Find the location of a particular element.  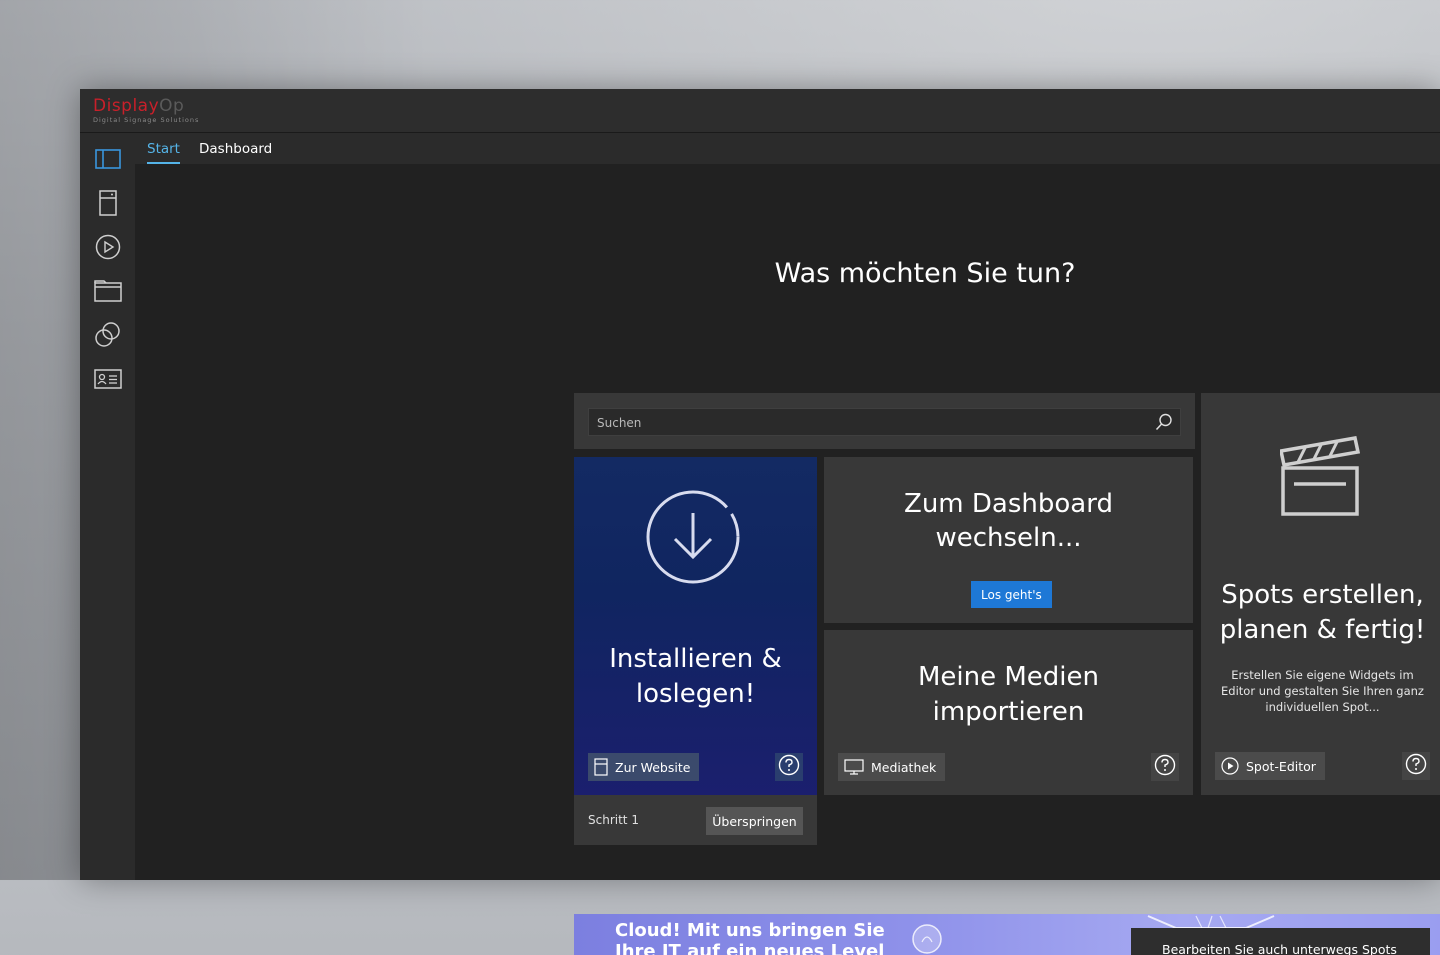

page-heading: Was möchten Sie tun? is located at coordinates (925, 273).